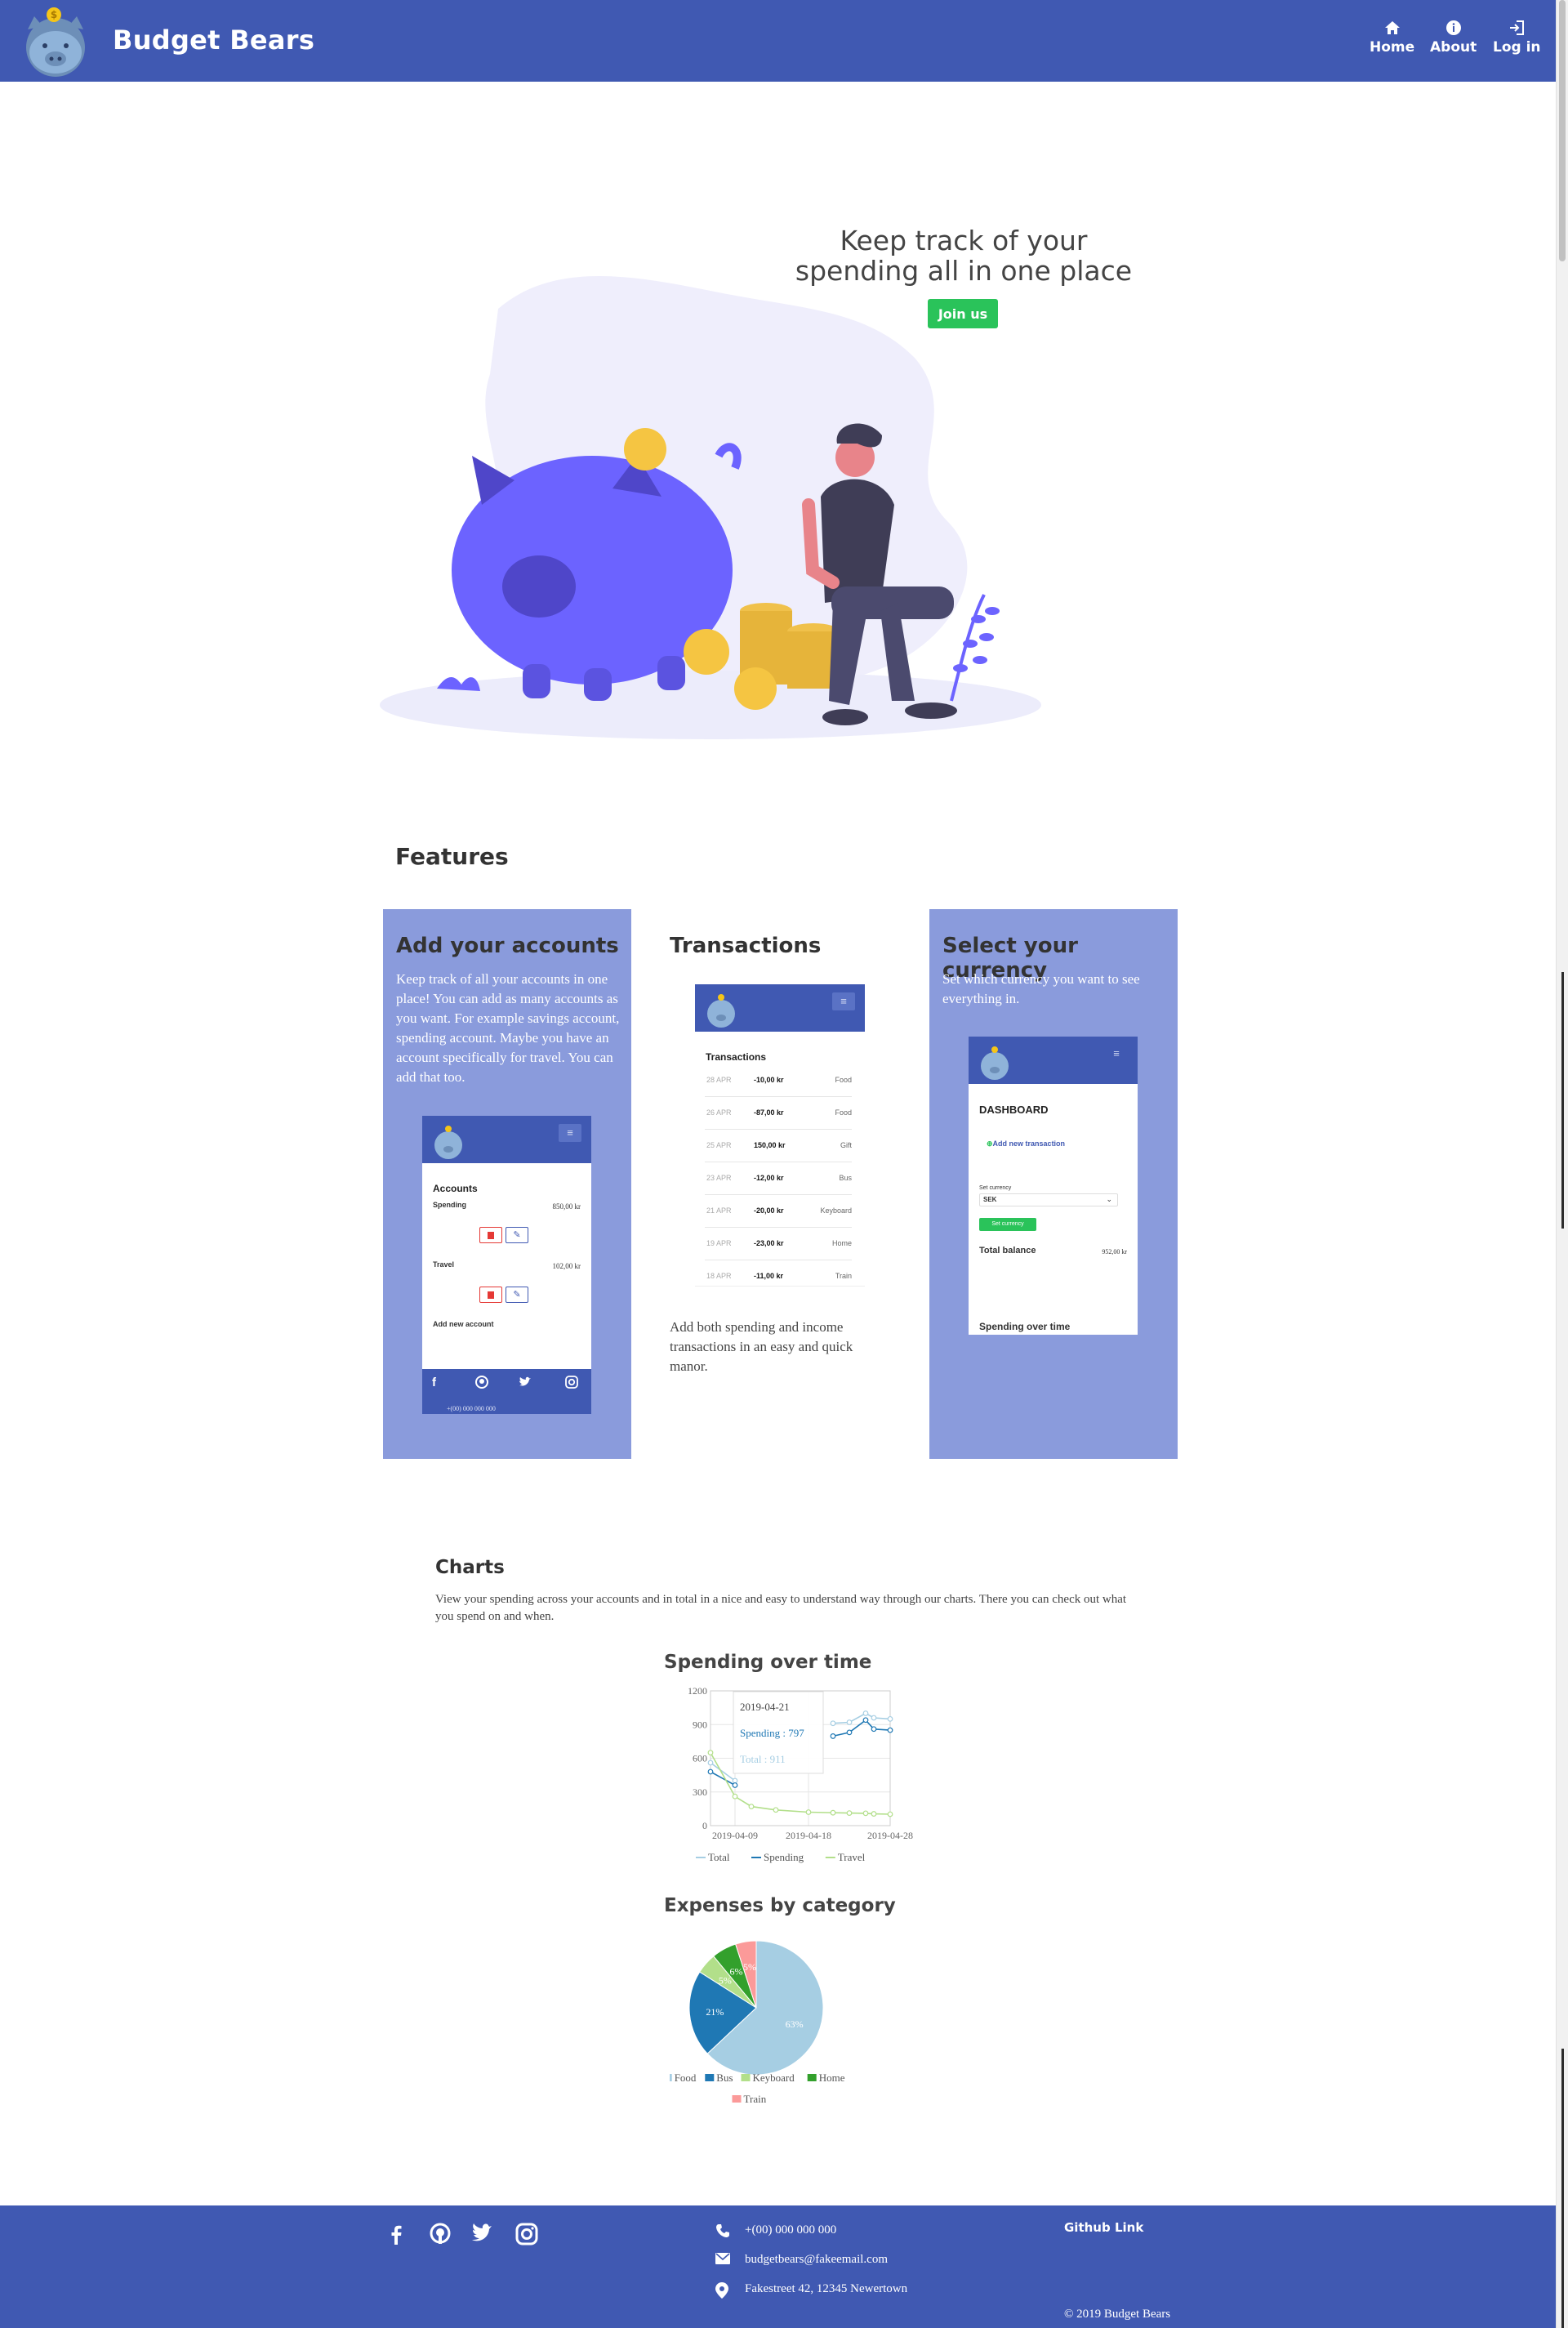 This screenshot has height=2328, width=1568. I want to click on y-tick-label: 600, so click(700, 1759).